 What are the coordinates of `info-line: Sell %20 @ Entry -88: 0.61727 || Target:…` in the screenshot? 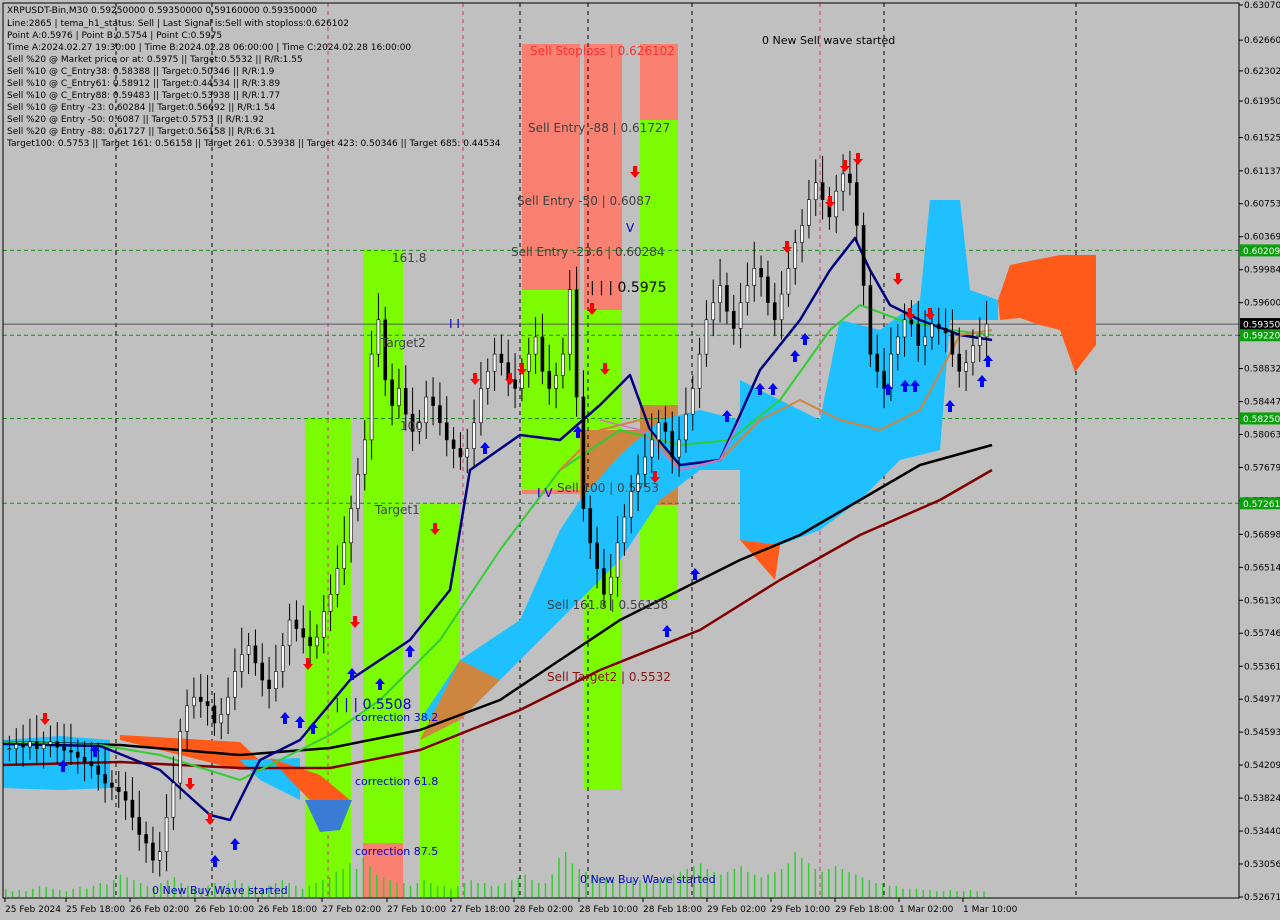 It's located at (141, 132).